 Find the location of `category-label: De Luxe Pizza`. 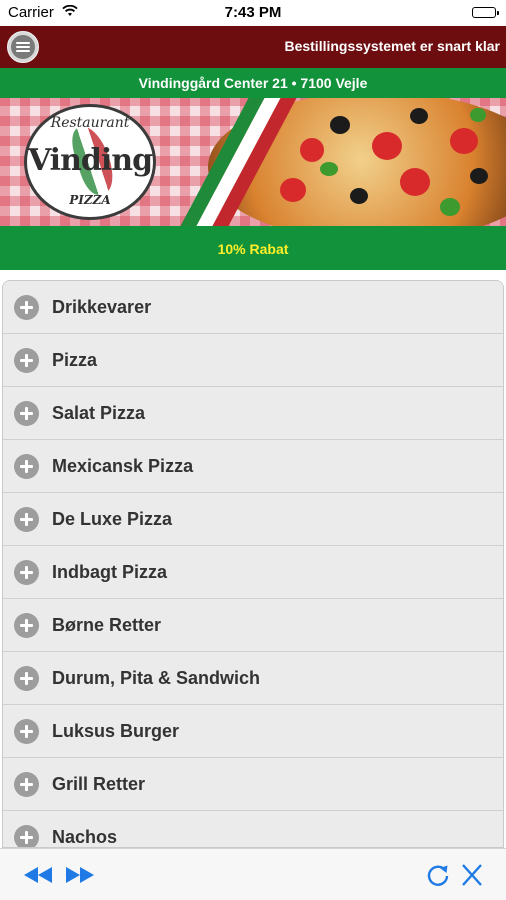

category-label: De Luxe Pizza is located at coordinates (112, 519).